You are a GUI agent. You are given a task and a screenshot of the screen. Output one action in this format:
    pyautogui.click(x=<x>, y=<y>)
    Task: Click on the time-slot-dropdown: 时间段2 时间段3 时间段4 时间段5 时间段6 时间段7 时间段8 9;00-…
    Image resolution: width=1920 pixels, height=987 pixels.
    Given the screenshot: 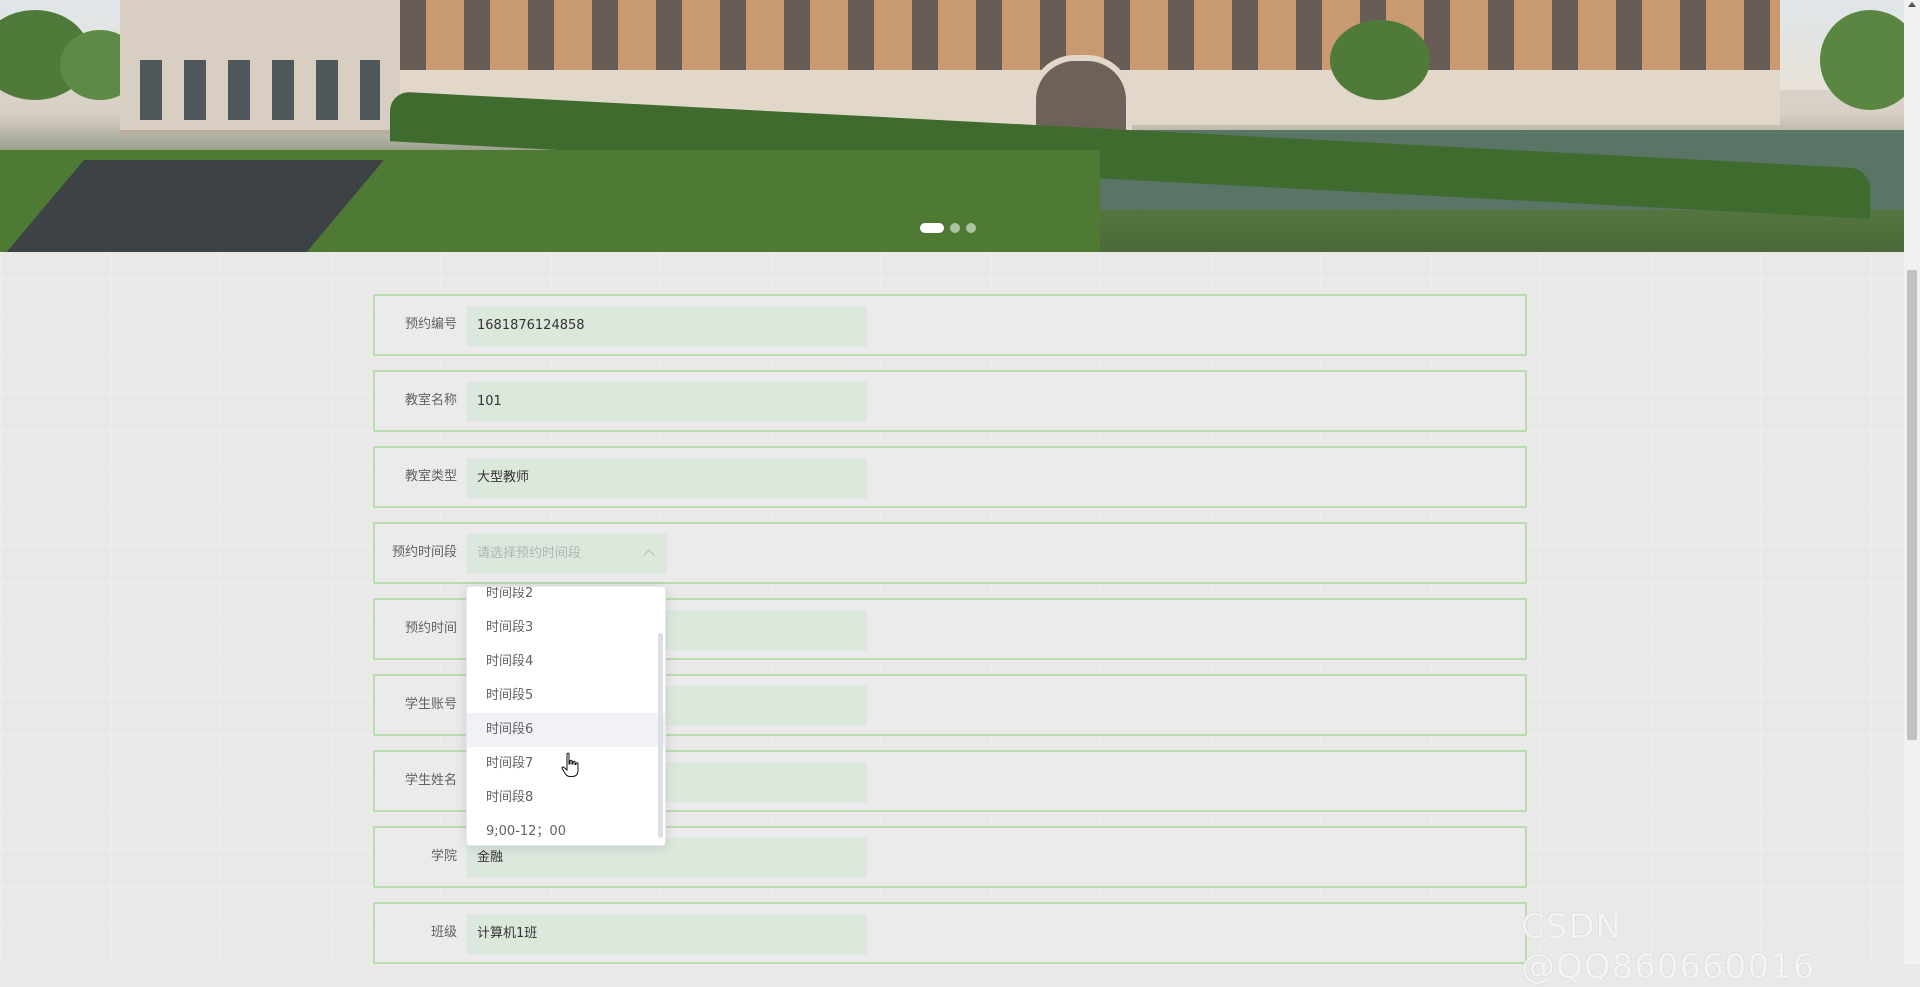 What is the action you would take?
    pyautogui.click(x=566, y=716)
    